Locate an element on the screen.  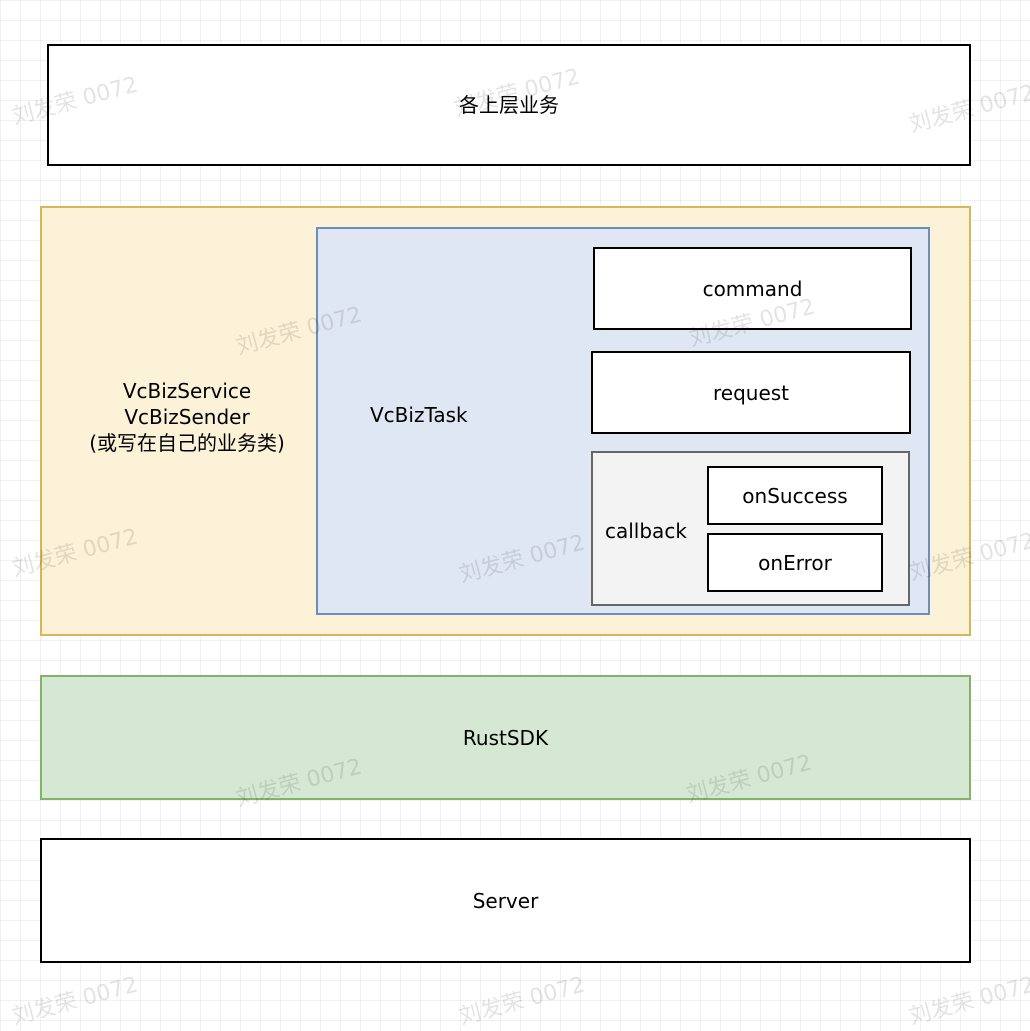
service-line-2: VcBizSender is located at coordinates (187, 417).